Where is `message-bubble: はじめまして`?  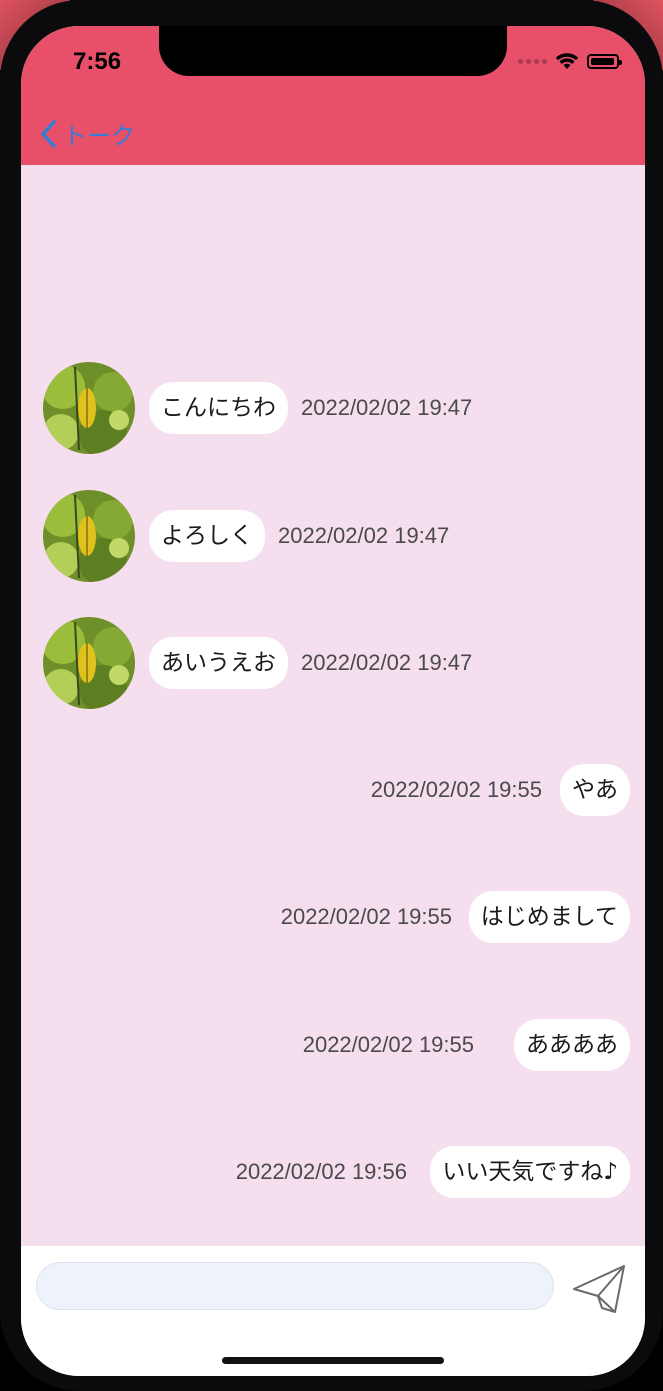
message-bubble: はじめまして is located at coordinates (549, 917).